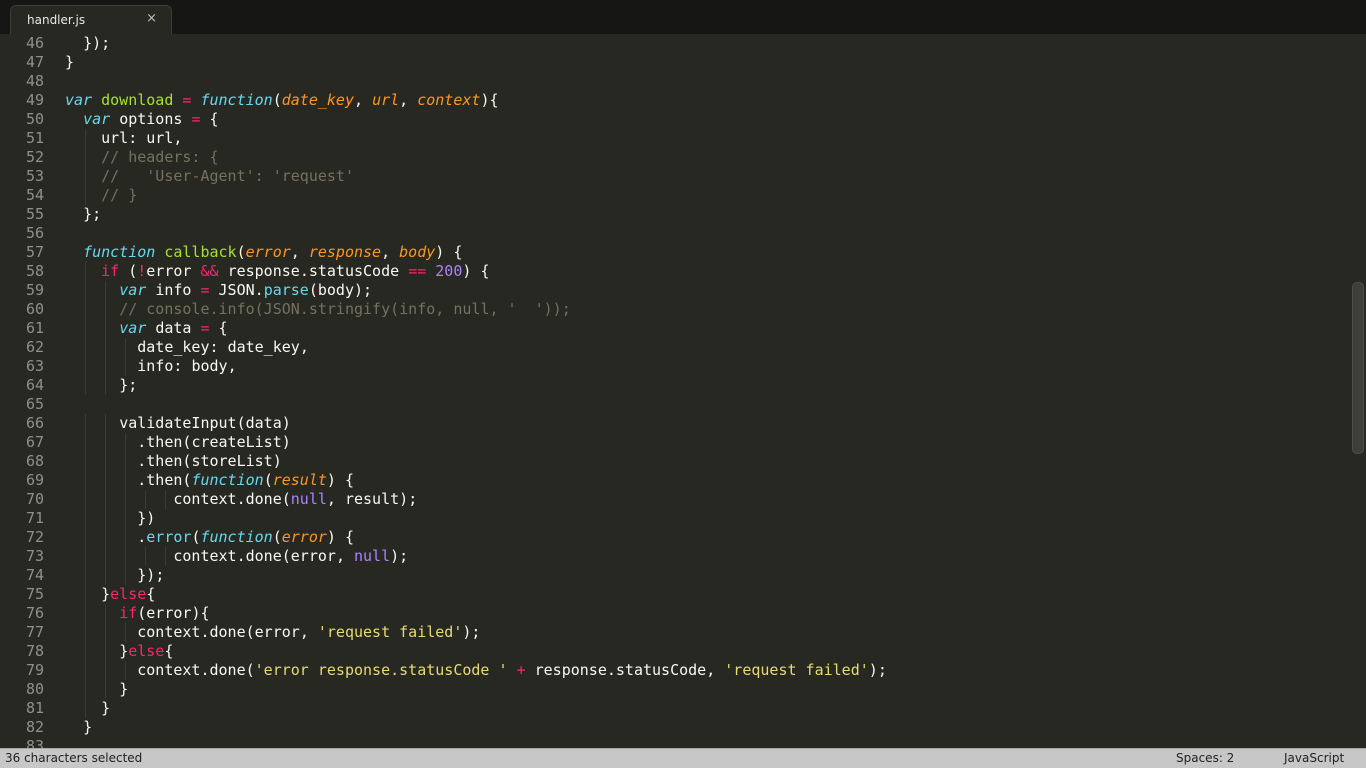  I want to click on line-number: 81, so click(34, 708).